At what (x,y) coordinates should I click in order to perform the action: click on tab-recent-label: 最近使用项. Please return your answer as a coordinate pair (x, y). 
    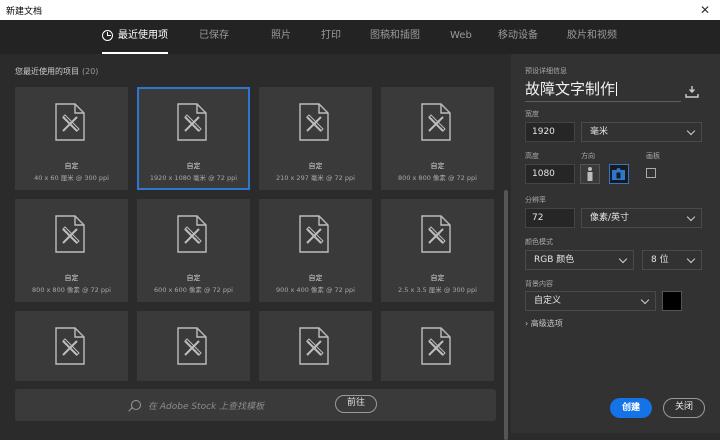
    Looking at the image, I should click on (143, 35).